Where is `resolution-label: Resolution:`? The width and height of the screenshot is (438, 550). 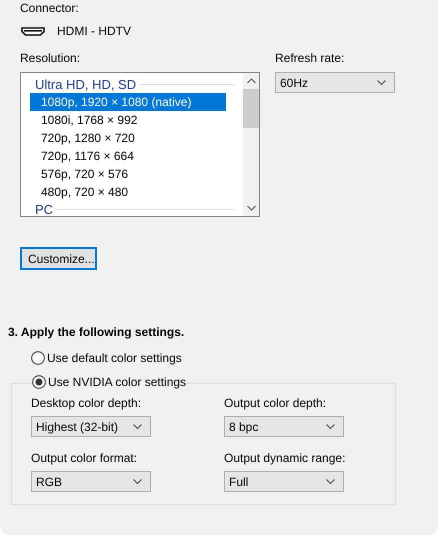 resolution-label: Resolution: is located at coordinates (51, 58).